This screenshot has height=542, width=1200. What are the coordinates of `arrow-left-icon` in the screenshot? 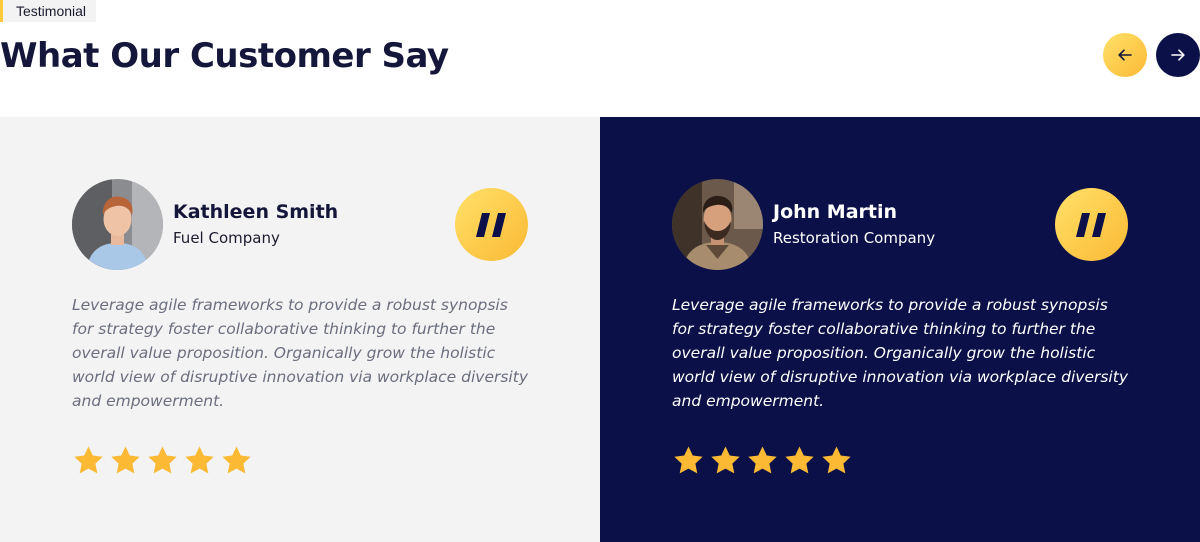 It's located at (1125, 55).